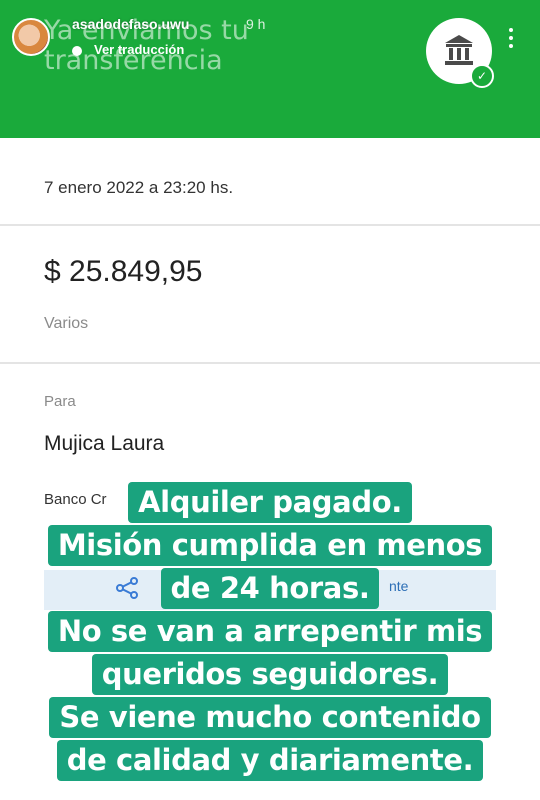  I want to click on story-username: asadodefaso.uwu, so click(130, 24).